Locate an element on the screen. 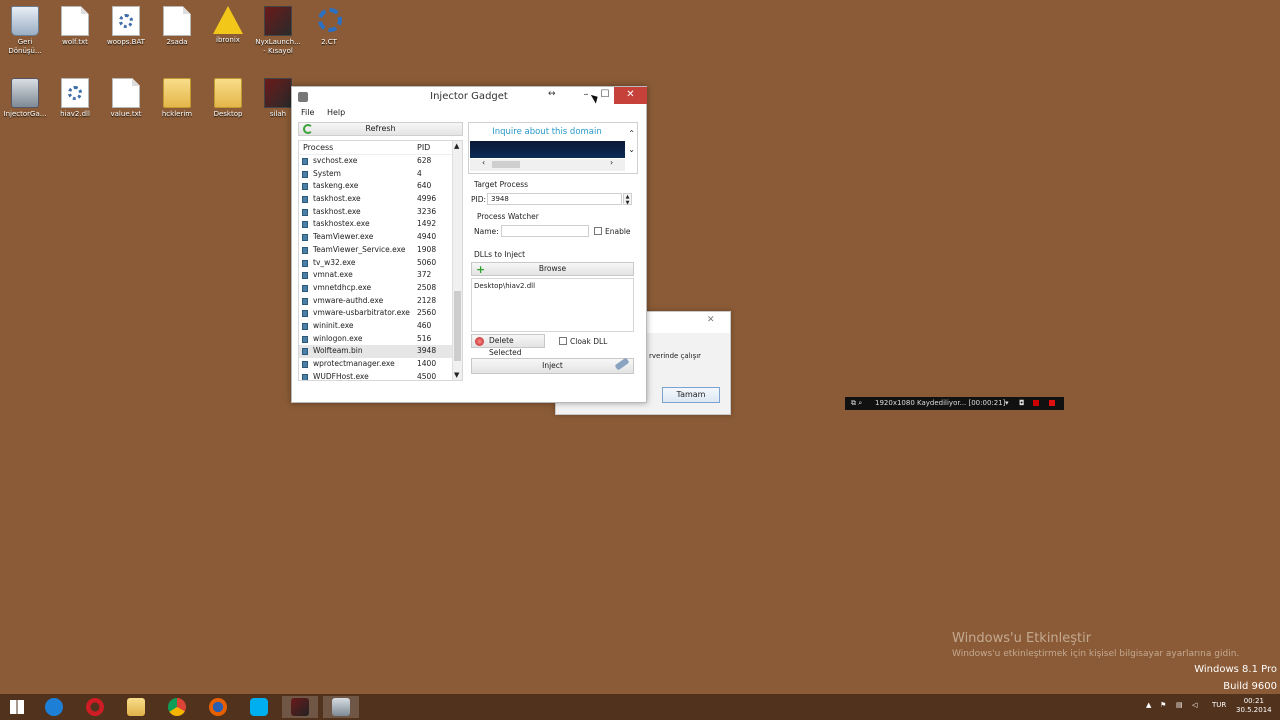 The width and height of the screenshot is (1280, 720). volume-icon: ◁ is located at coordinates (1194, 705).